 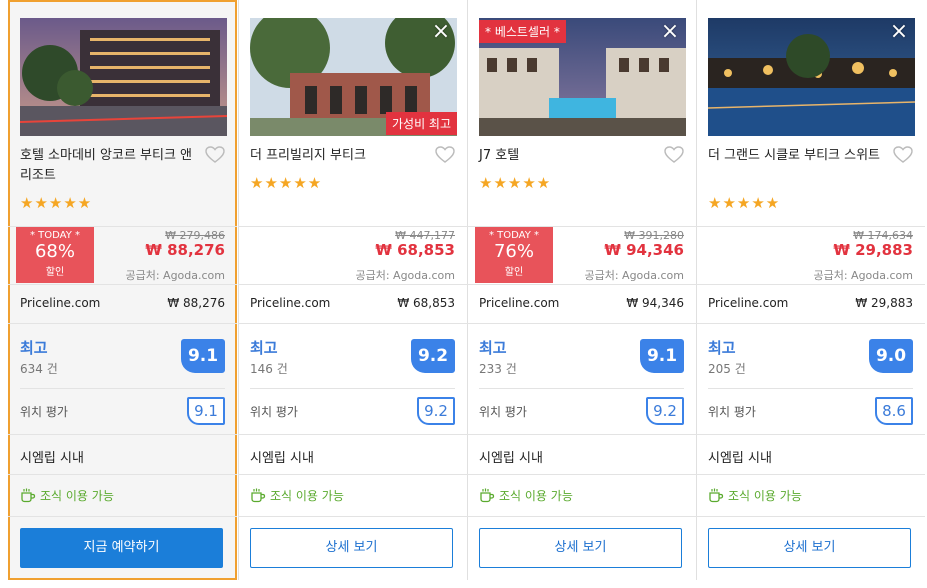 I want to click on today-label: * TODAY *, so click(x=514, y=235).